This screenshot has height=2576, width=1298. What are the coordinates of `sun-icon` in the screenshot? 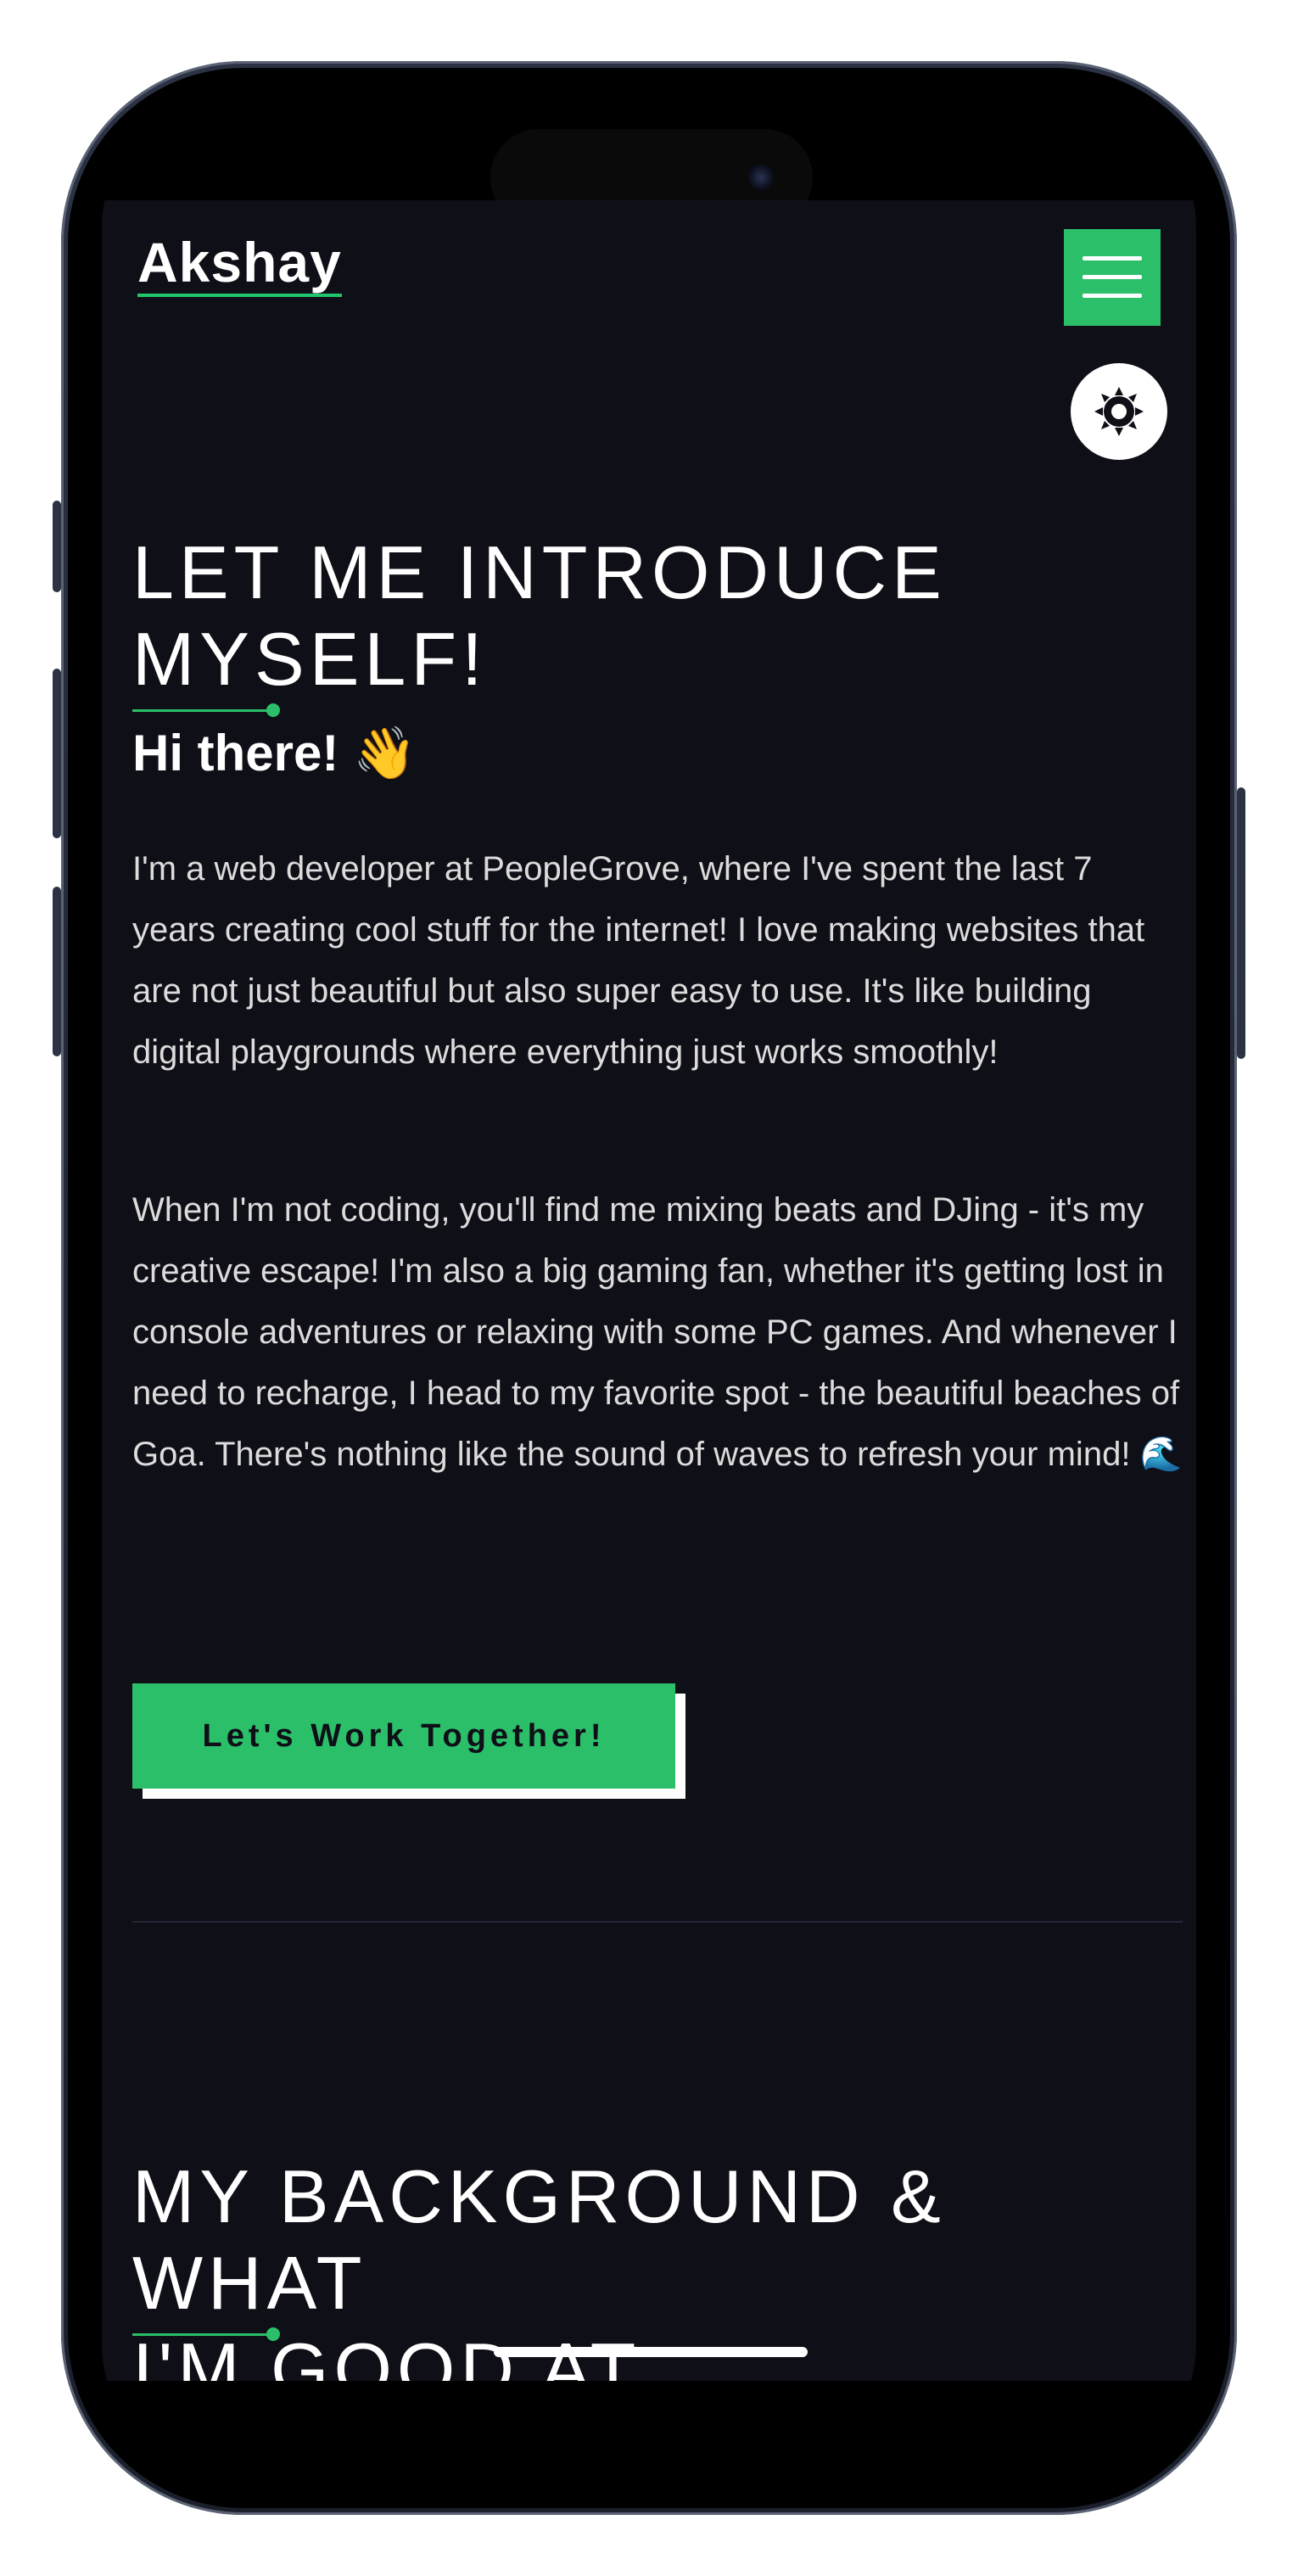 It's located at (1119, 412).